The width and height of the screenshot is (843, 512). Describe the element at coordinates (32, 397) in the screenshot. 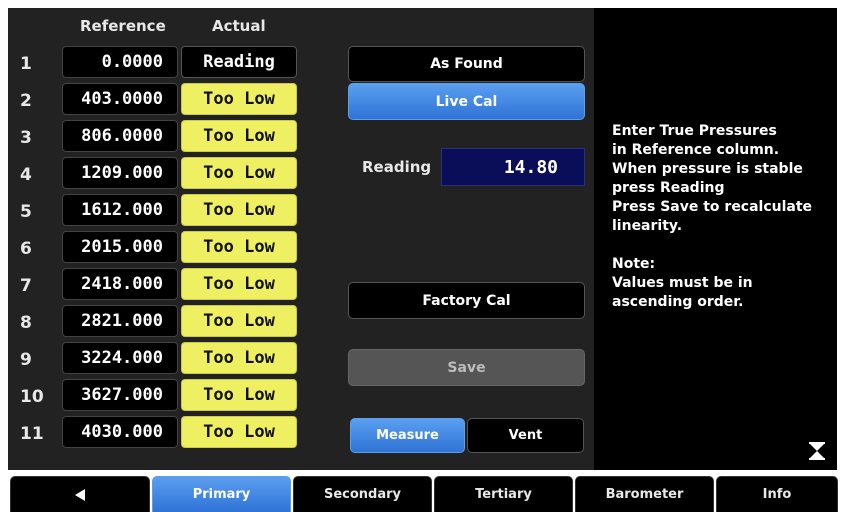

I see `row-number: 10` at that location.